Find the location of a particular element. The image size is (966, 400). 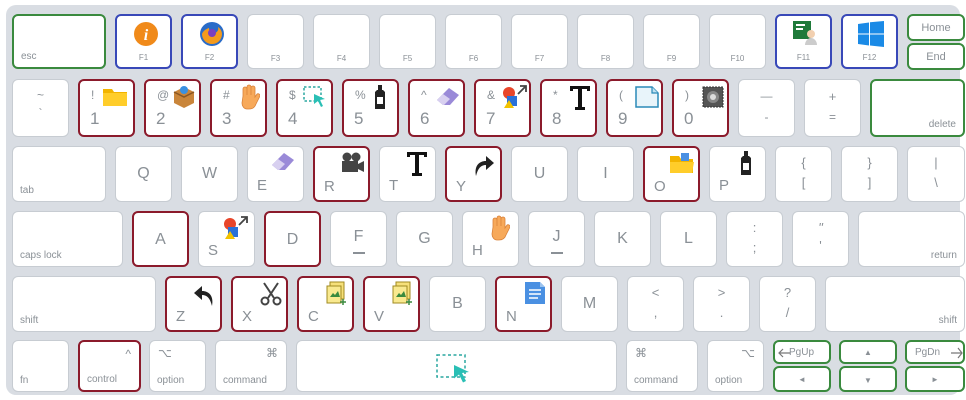

space-key is located at coordinates (456, 366).